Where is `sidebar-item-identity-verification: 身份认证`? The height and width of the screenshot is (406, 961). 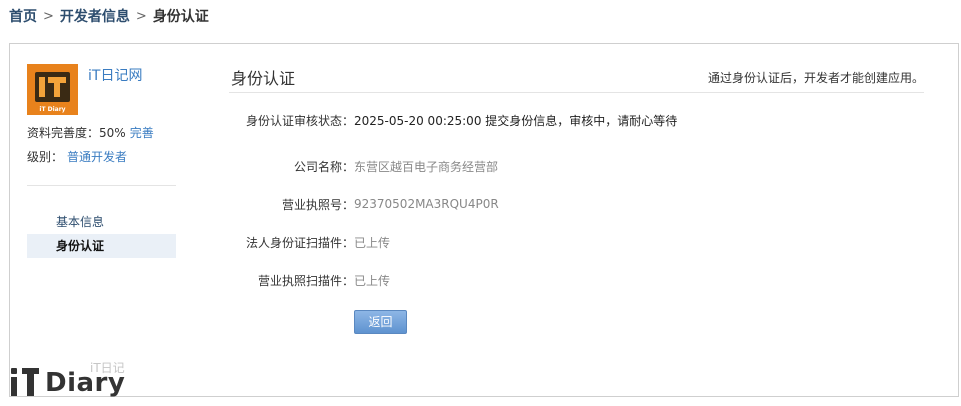
sidebar-item-identity-verification: 身份认证 is located at coordinates (101, 246).